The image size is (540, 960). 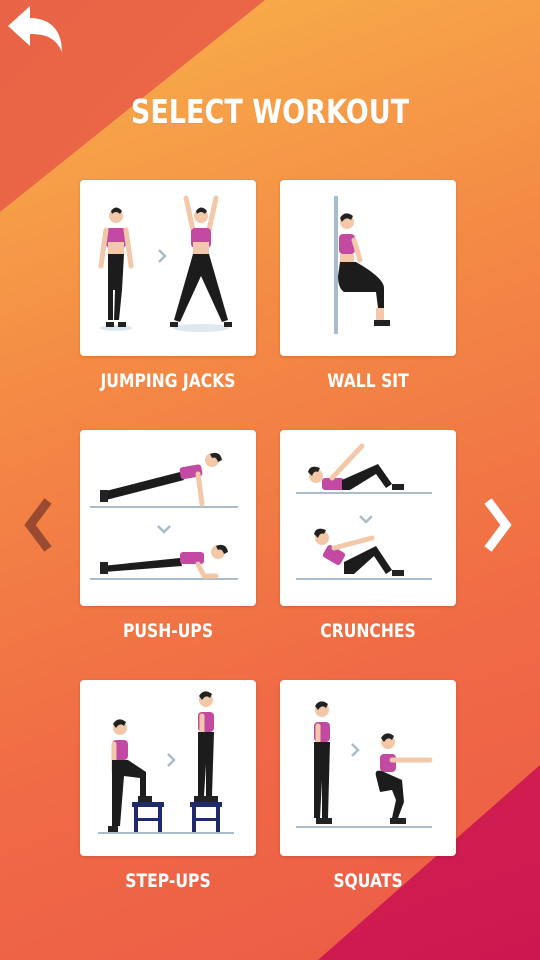 What do you see at coordinates (168, 631) in the screenshot?
I see `workout-label-push-ups: PUSH-UPS` at bounding box center [168, 631].